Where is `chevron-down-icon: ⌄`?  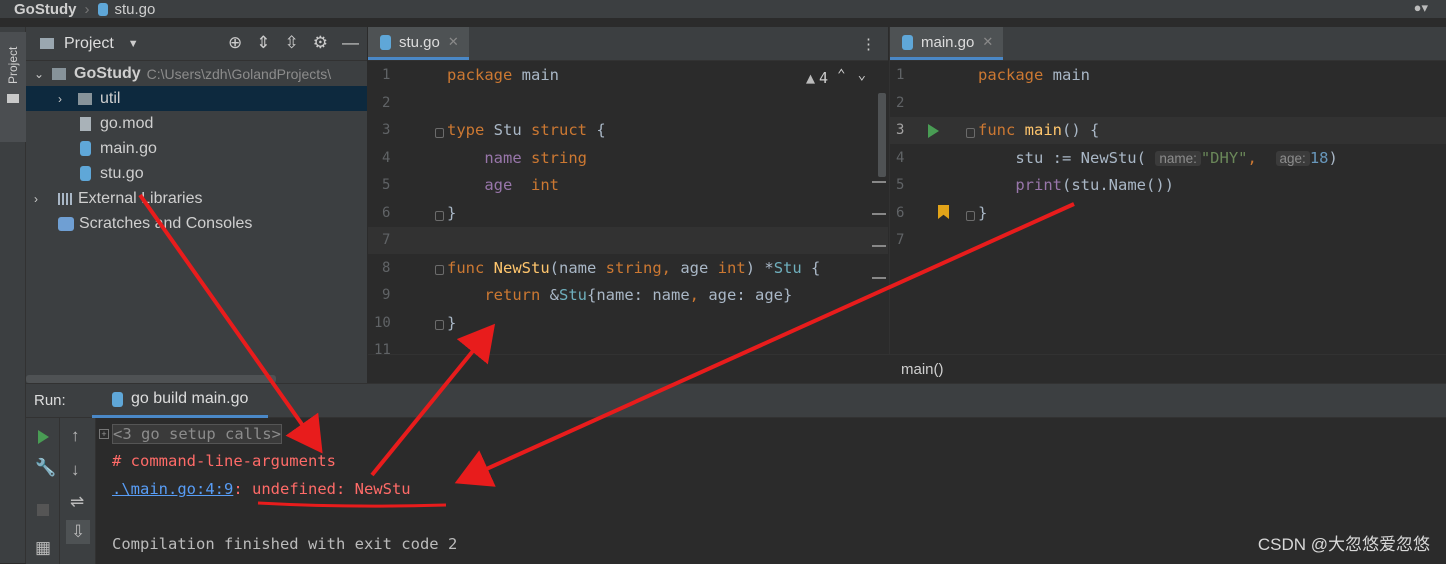
chevron-down-icon: ⌄ is located at coordinates (41, 74).